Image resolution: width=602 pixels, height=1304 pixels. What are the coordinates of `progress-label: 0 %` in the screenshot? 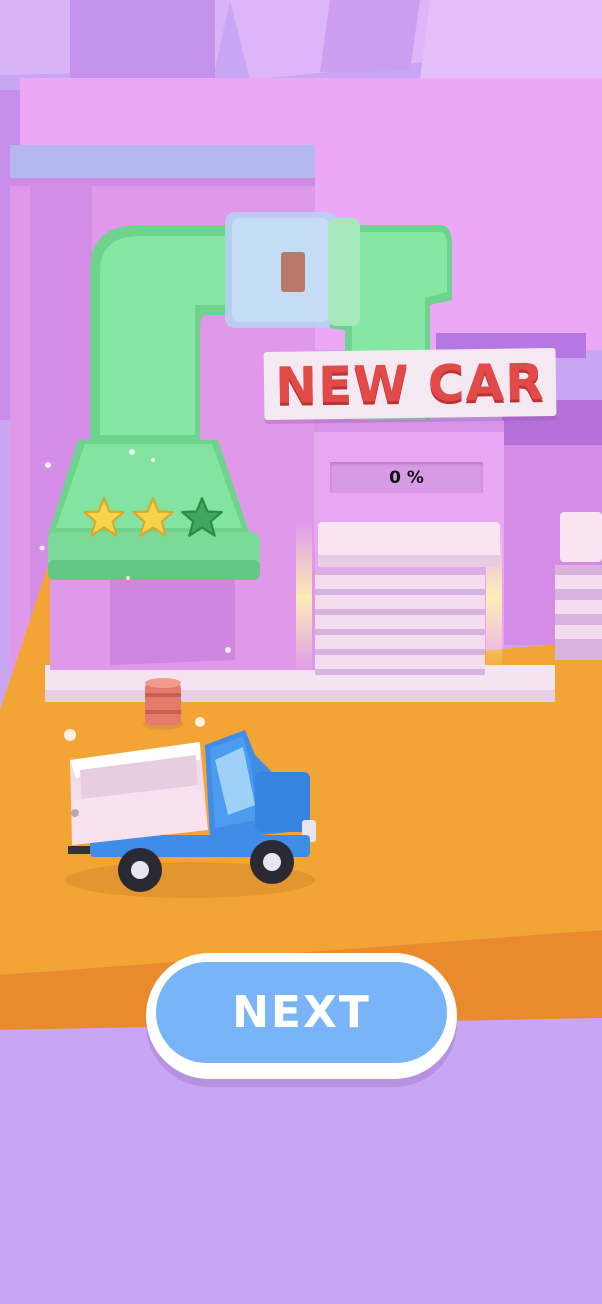 It's located at (406, 477).